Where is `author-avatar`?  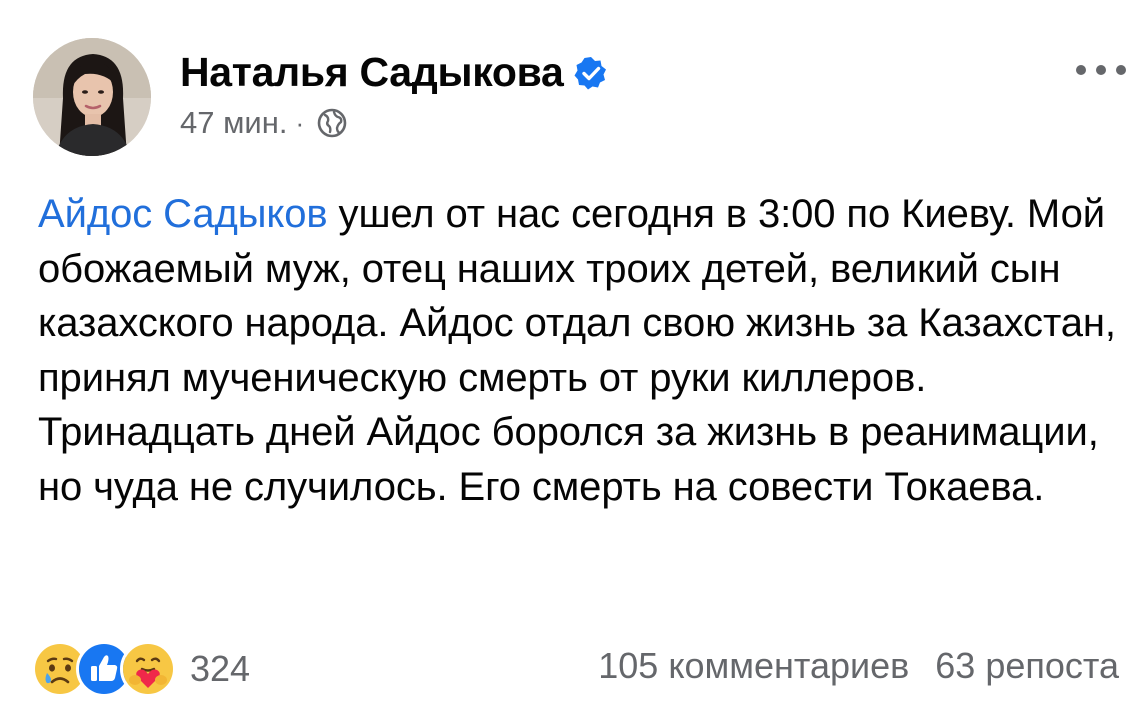 author-avatar is located at coordinates (92, 97).